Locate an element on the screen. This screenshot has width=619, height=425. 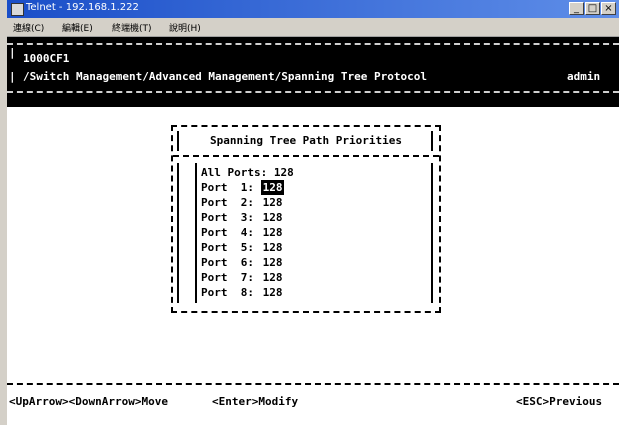
port-row-1: Port 1: 128 is located at coordinates (243, 187).